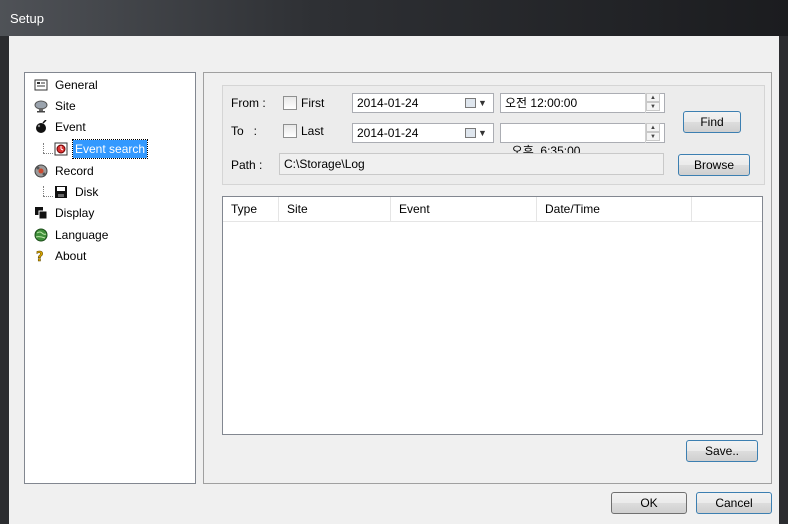 The height and width of the screenshot is (524, 788). Describe the element at coordinates (394, 18) in the screenshot. I see `title-bar: Setup` at that location.